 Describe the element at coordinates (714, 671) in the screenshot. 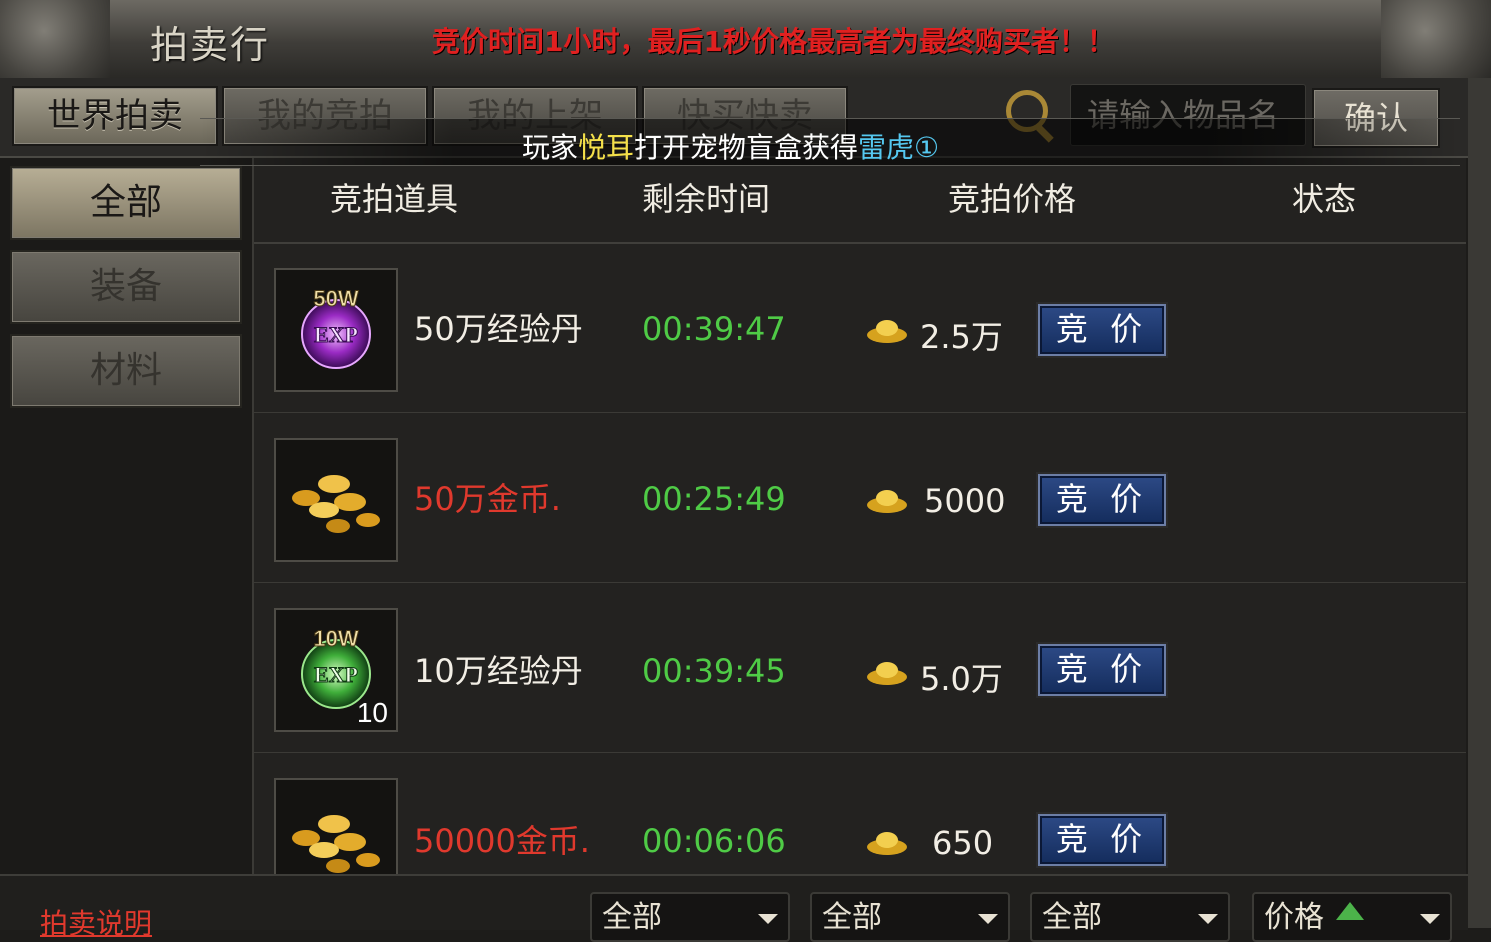

I see `remaining-time: 00:39:45` at that location.